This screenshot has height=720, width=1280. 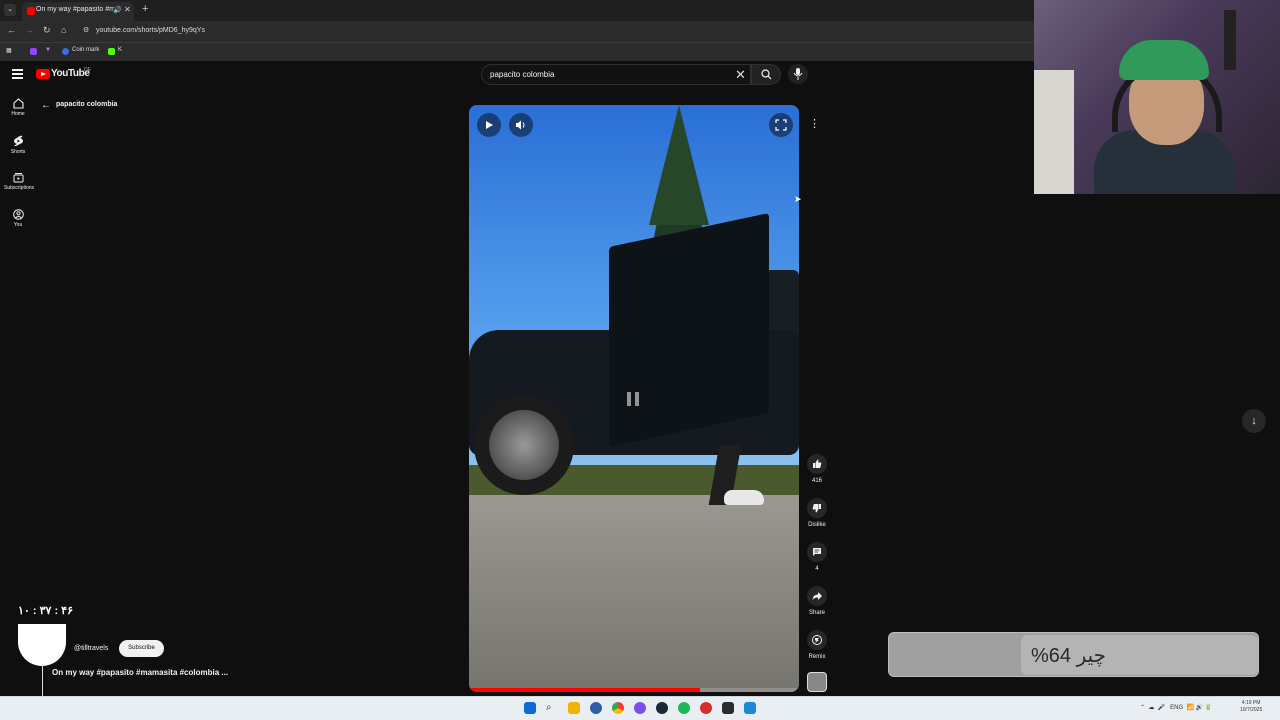 What do you see at coordinates (817, 525) in the screenshot?
I see `dislike-label: Dislike` at bounding box center [817, 525].